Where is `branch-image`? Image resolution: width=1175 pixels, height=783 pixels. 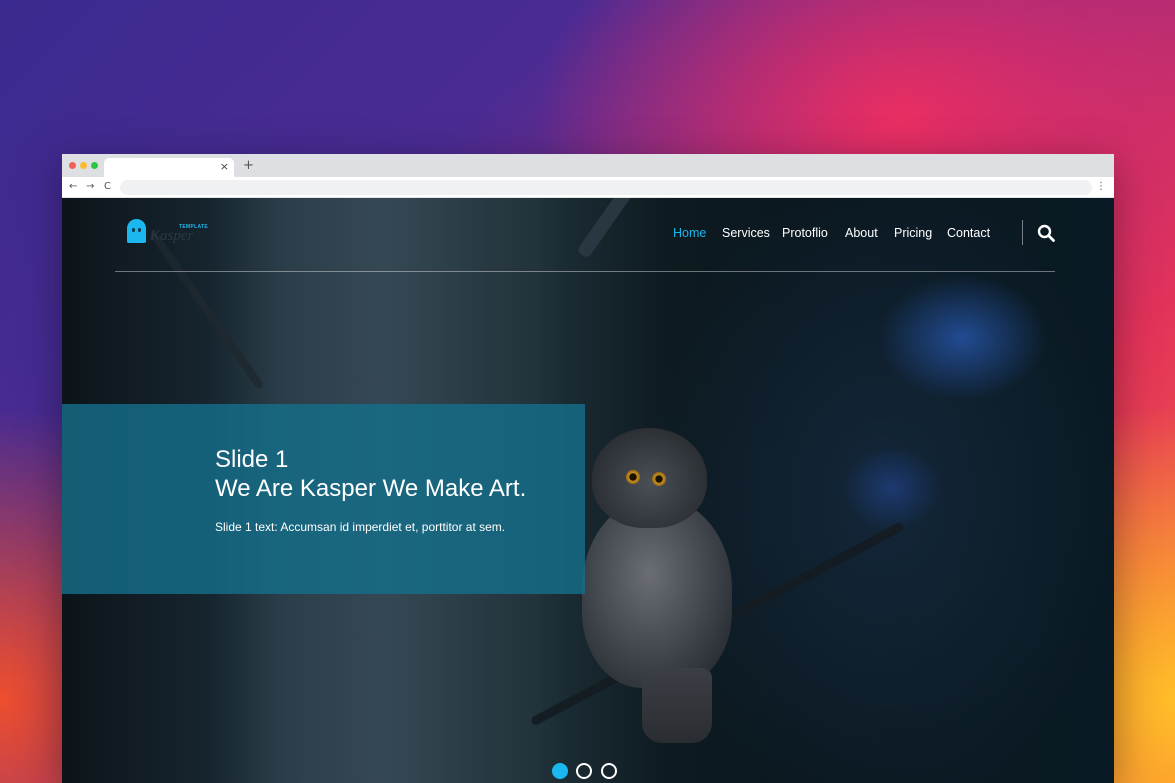
branch-image is located at coordinates (631, 229).